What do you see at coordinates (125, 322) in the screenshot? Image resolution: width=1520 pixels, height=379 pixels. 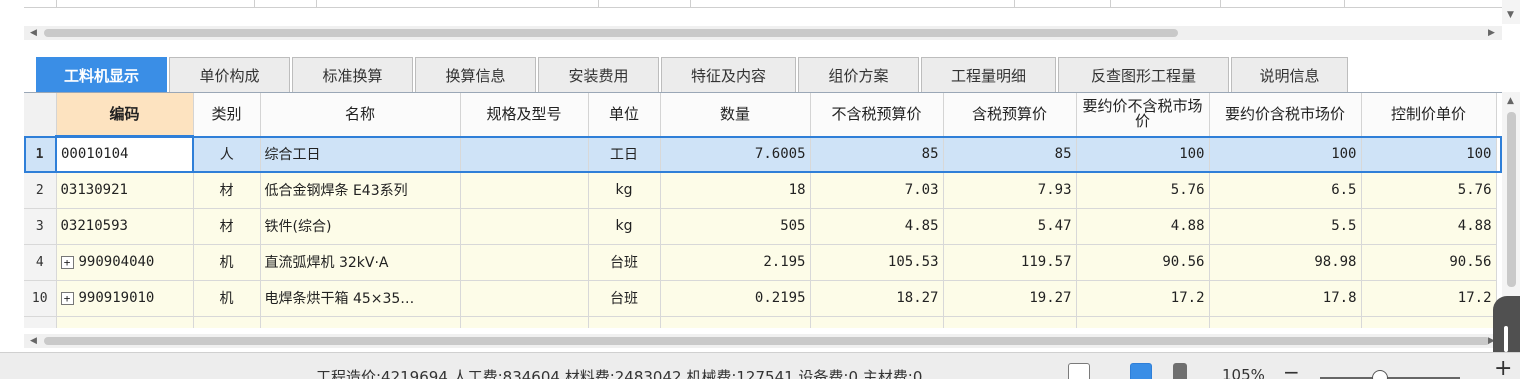 I see `cell-code` at bounding box center [125, 322].